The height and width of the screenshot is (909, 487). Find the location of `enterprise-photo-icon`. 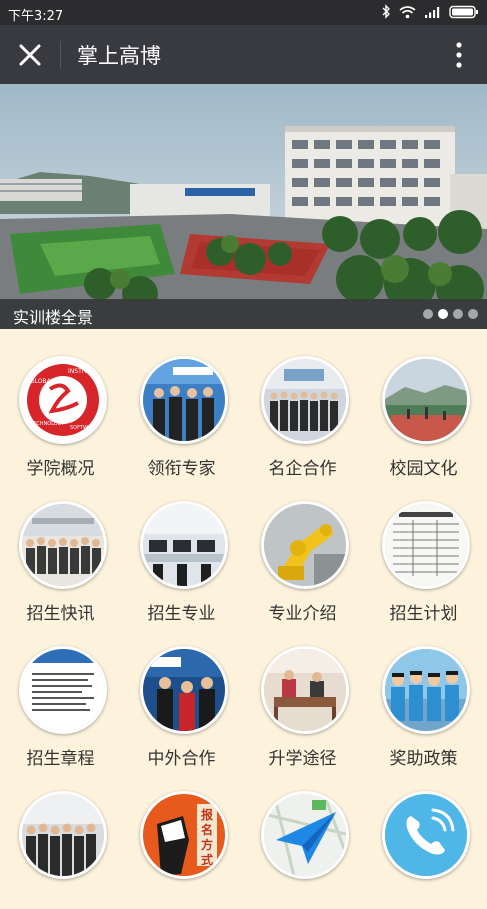

enterprise-photo-icon is located at coordinates (305, 400).